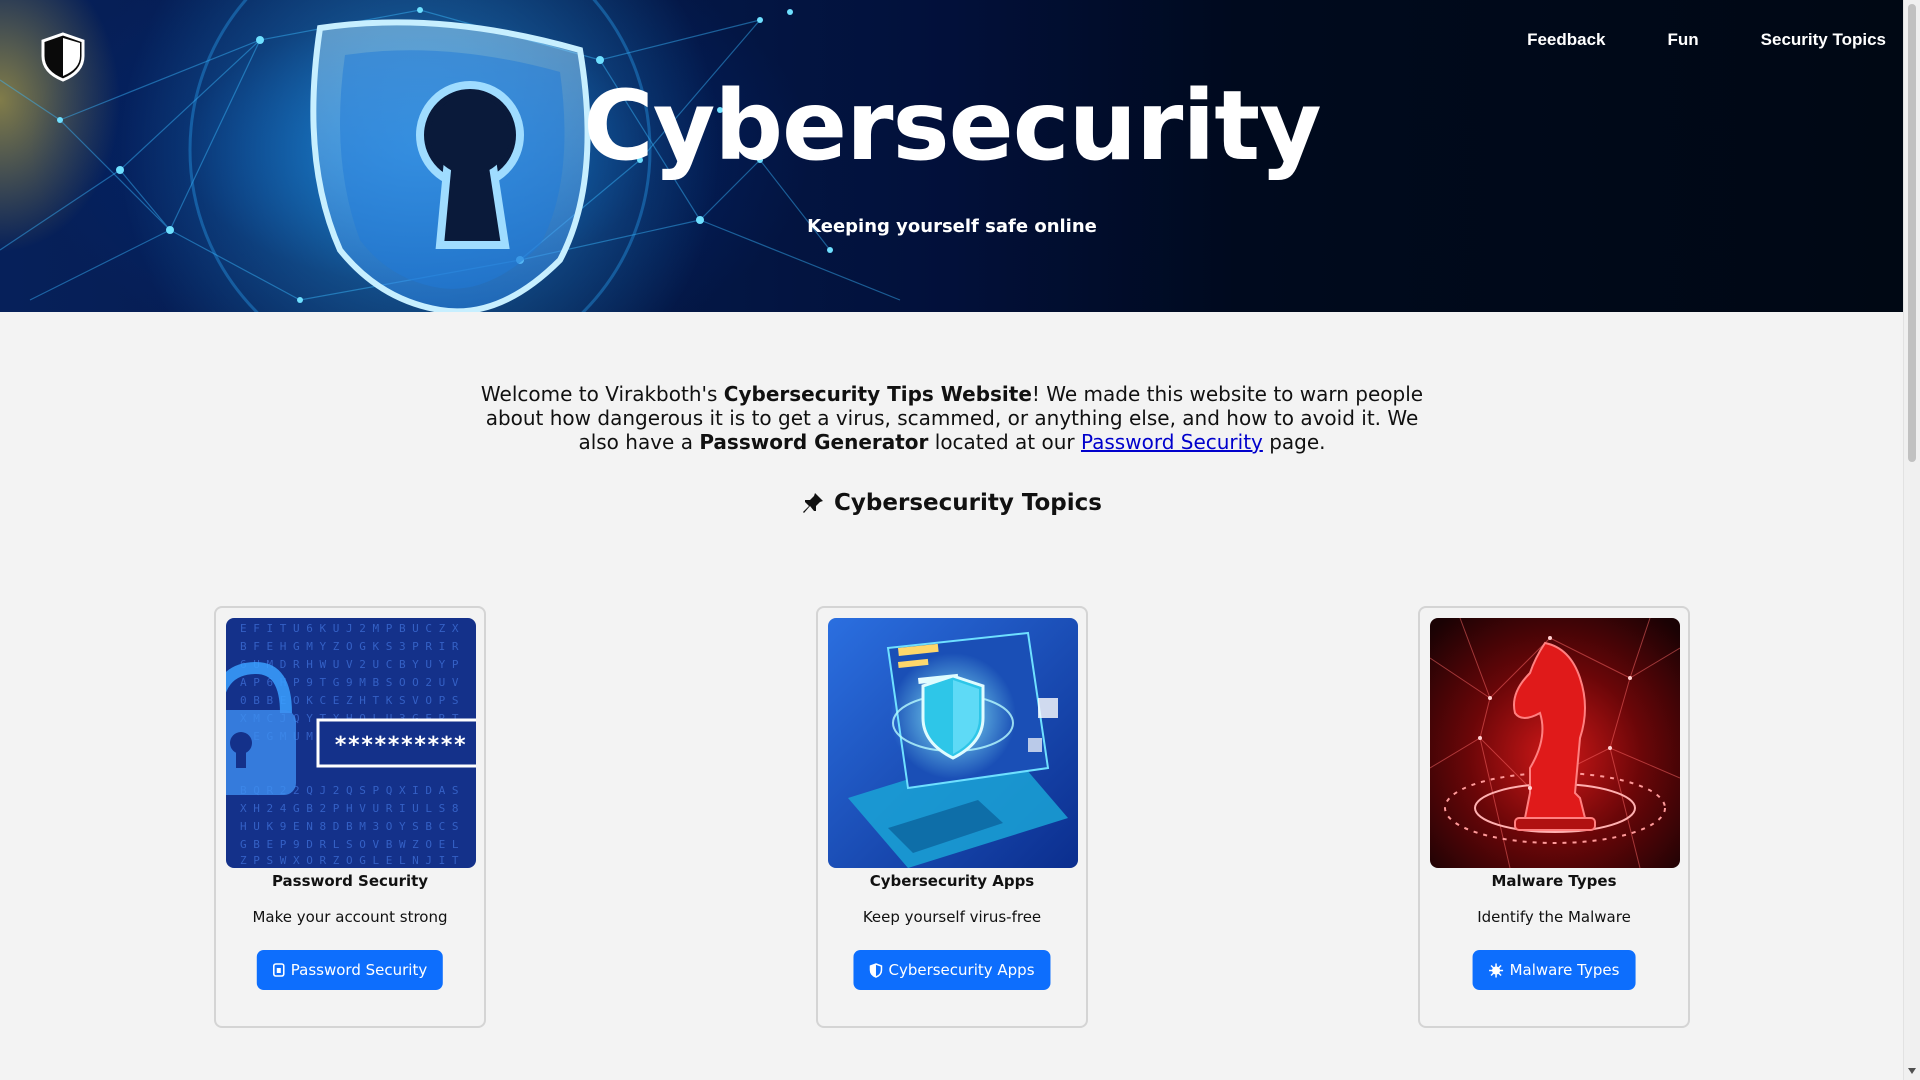 The height and width of the screenshot is (1080, 1920). Describe the element at coordinates (349, 860) in the screenshot. I see `svg-text:Z P S W X O R Z O G L E L N J: Z P S W X O R Z O G L E L N J I T` at that location.